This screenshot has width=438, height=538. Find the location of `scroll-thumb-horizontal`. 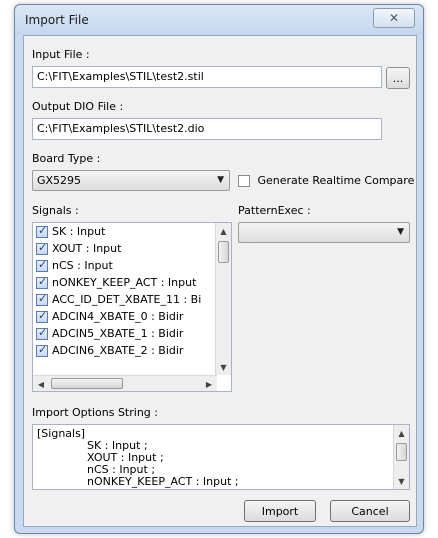

scroll-thumb-horizontal is located at coordinates (87, 383).